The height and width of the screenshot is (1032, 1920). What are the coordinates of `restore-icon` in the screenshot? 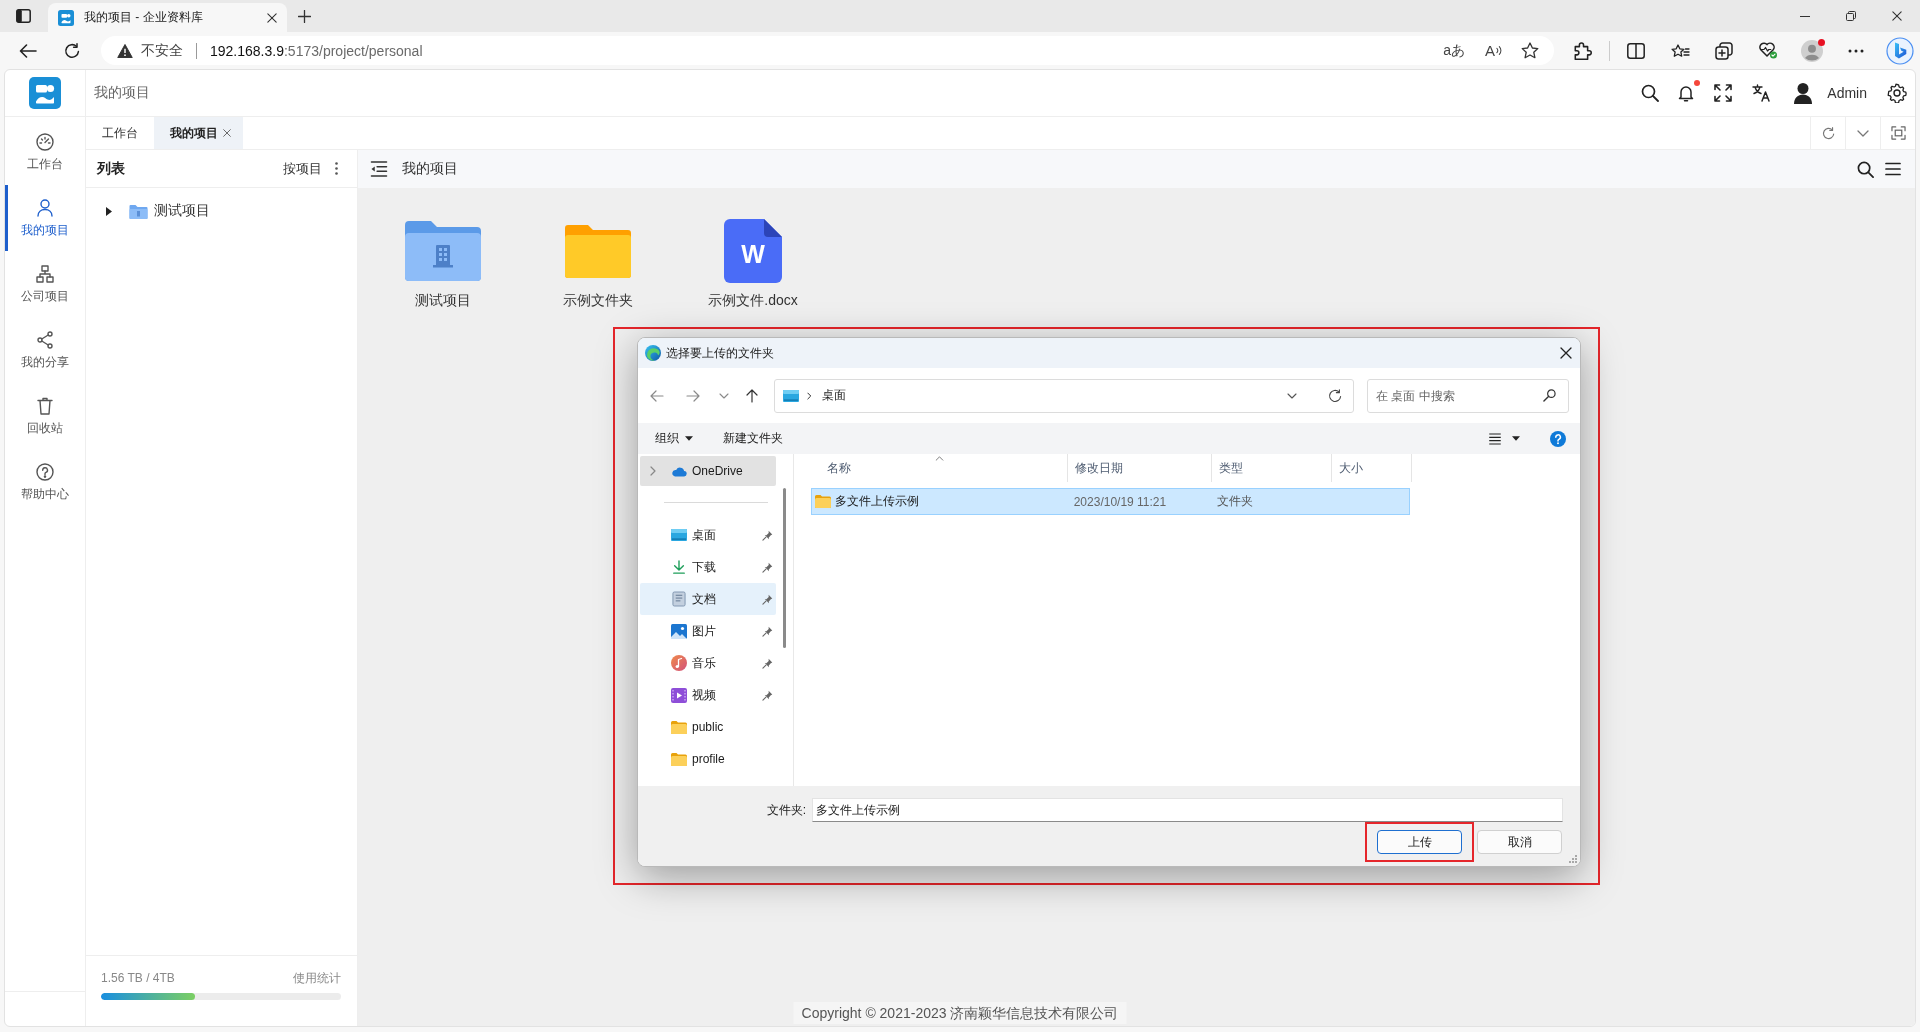 It's located at (1851, 16).